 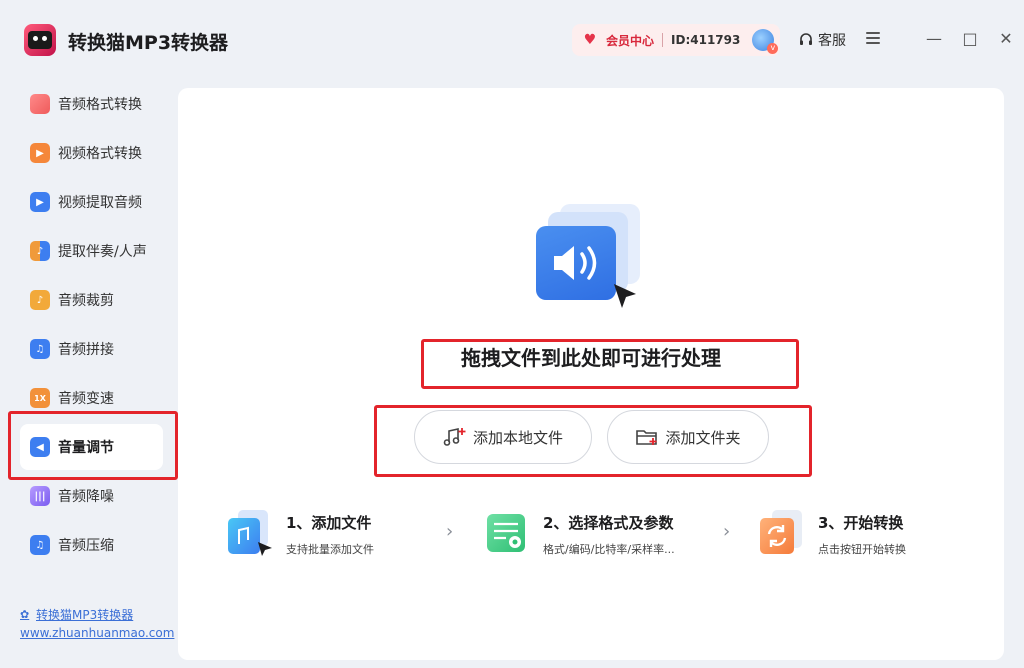 I want to click on sidebar-item-audio-format: 音频格式转换, so click(x=91, y=104).